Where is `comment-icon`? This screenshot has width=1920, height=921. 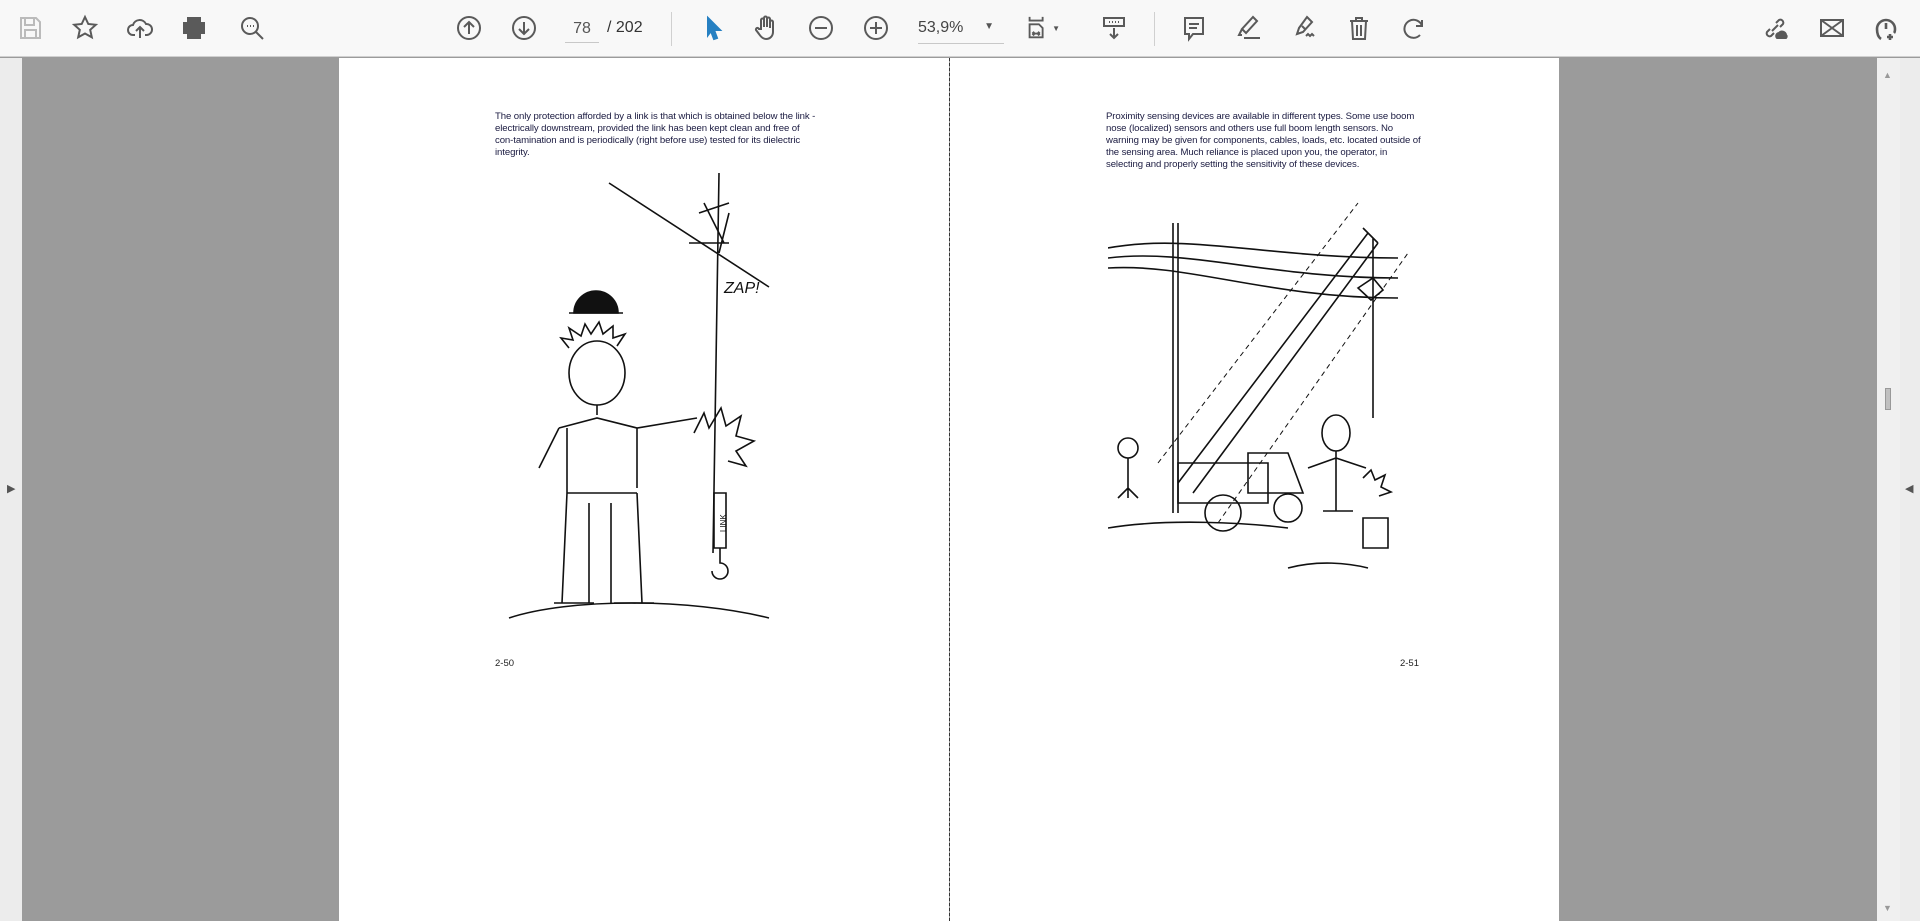
comment-icon is located at coordinates (1194, 29).